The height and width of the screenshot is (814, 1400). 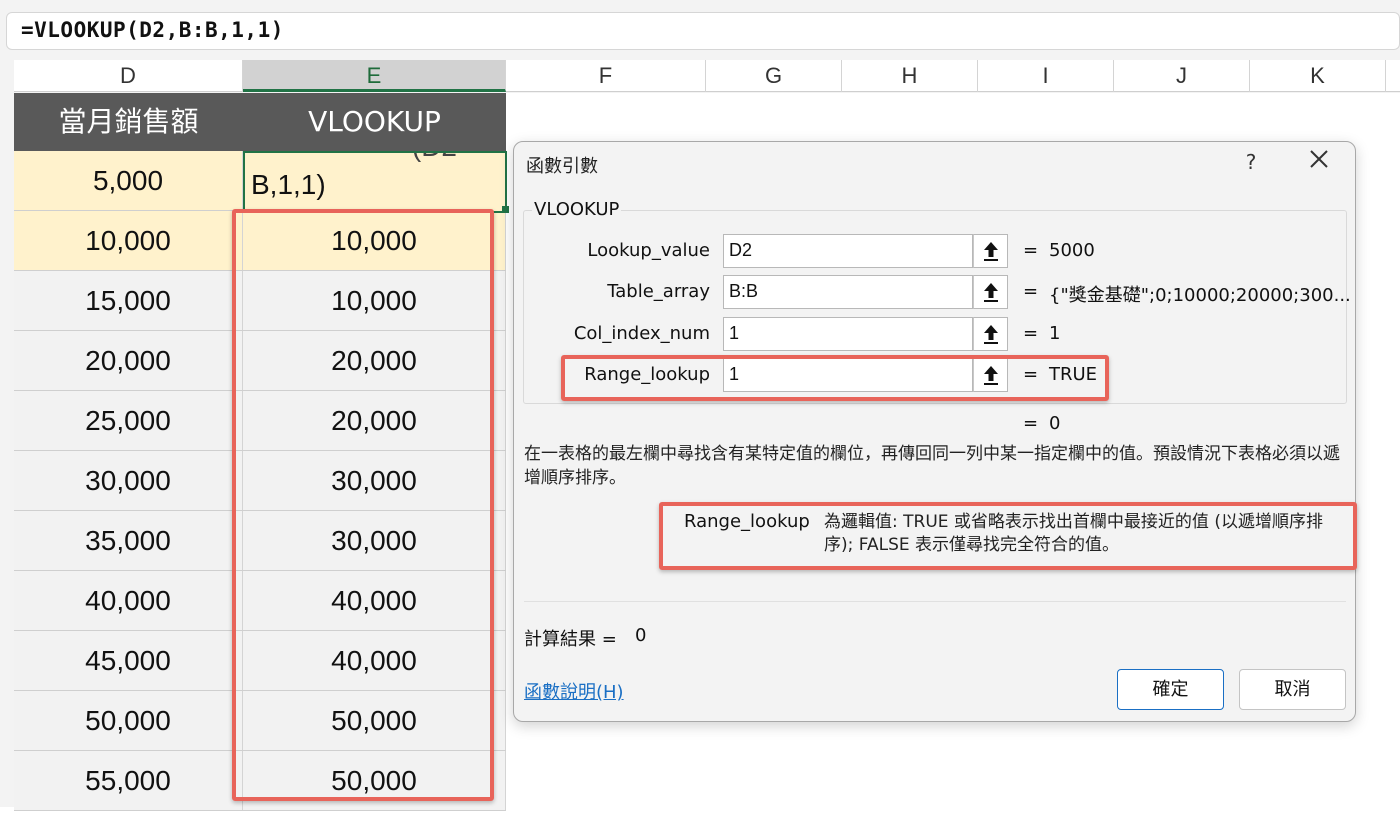 I want to click on cell-d: 45,000, so click(x=128, y=660).